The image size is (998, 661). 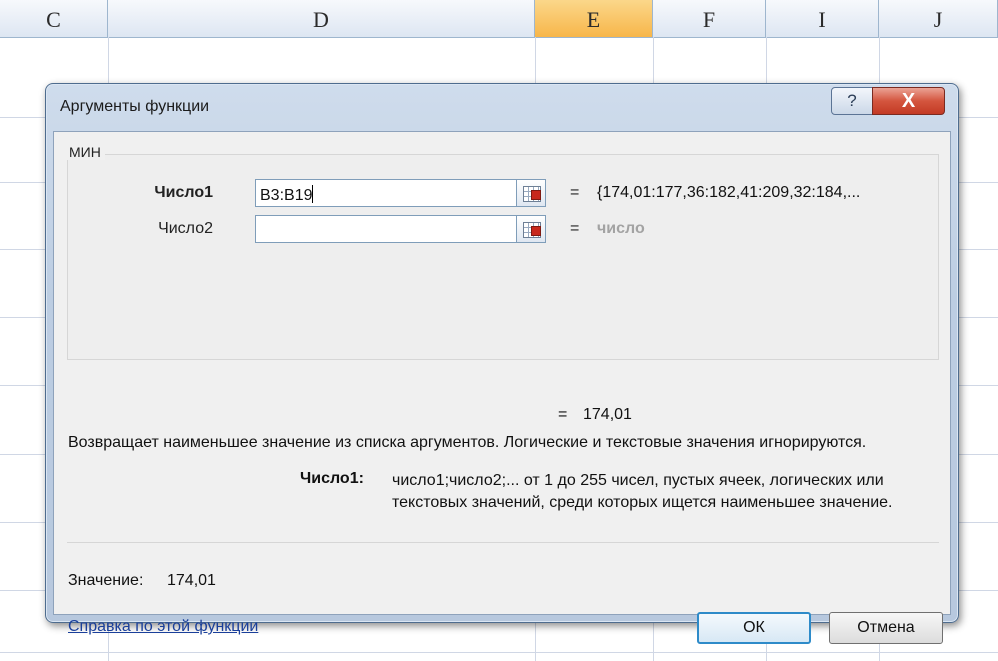 What do you see at coordinates (386, 193) in the screenshot?
I see `arg1-input: B3:B19` at bounding box center [386, 193].